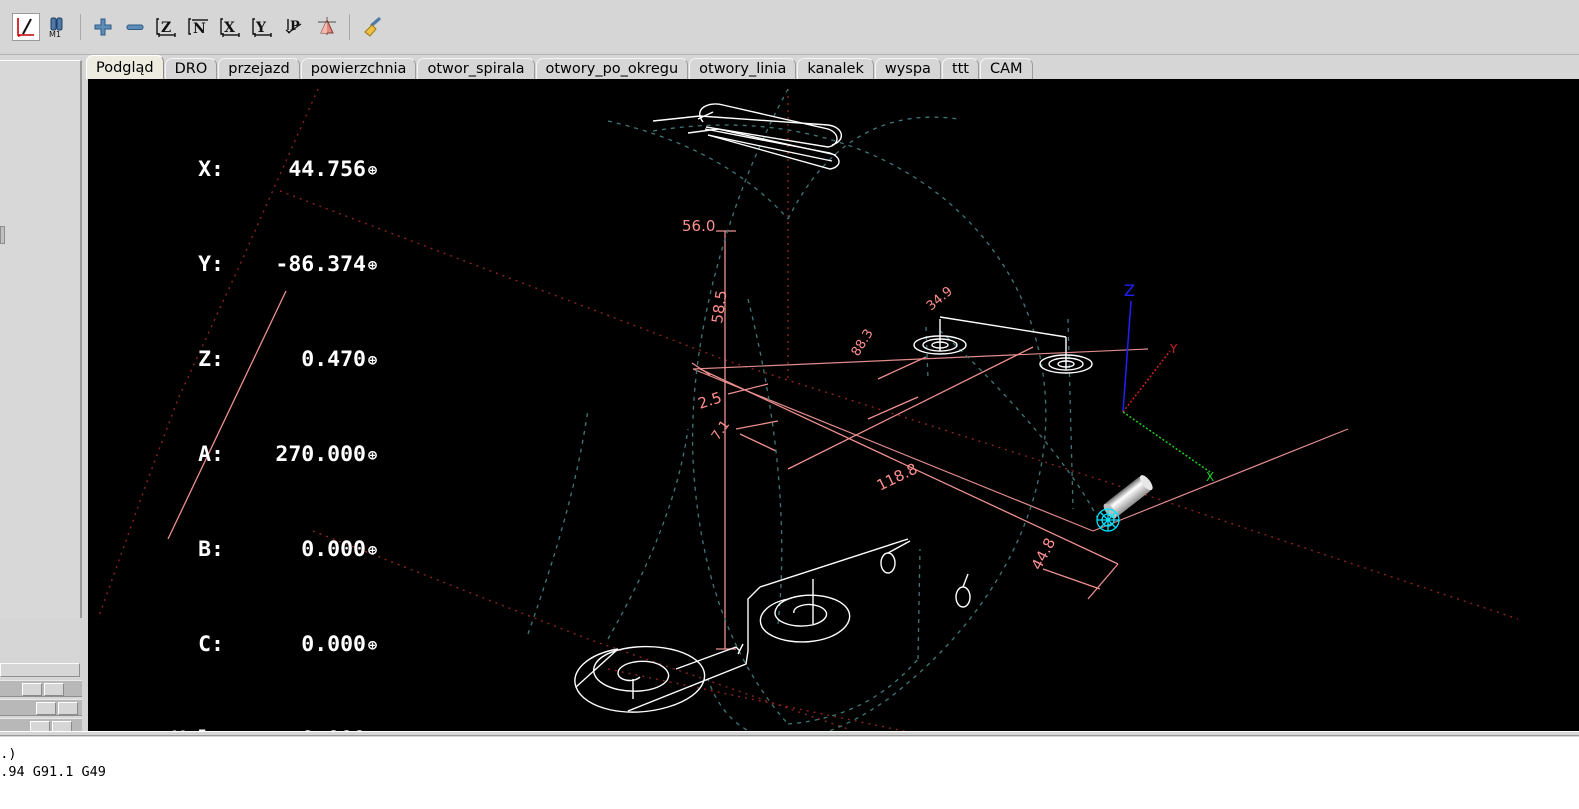  I want to click on tab-otwory-po-okregu: otwory_po_okregu, so click(612, 68).